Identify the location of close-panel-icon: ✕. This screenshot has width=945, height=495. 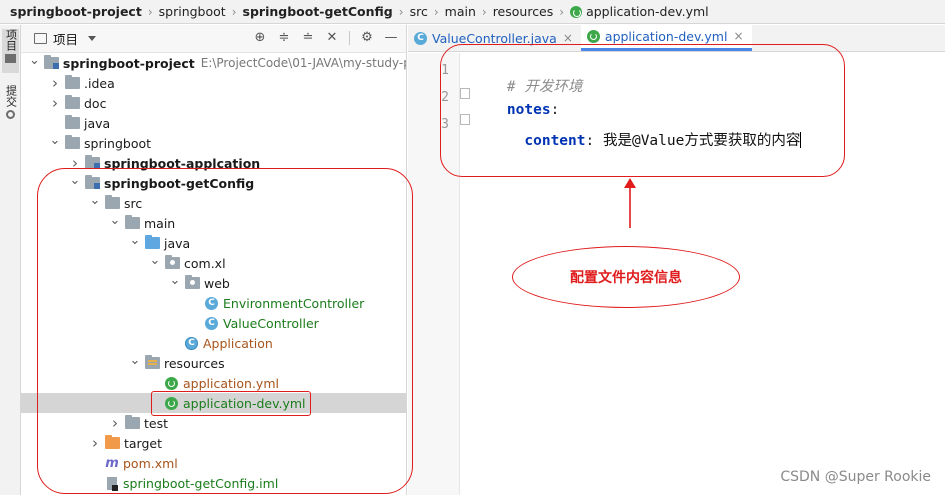
(332, 38).